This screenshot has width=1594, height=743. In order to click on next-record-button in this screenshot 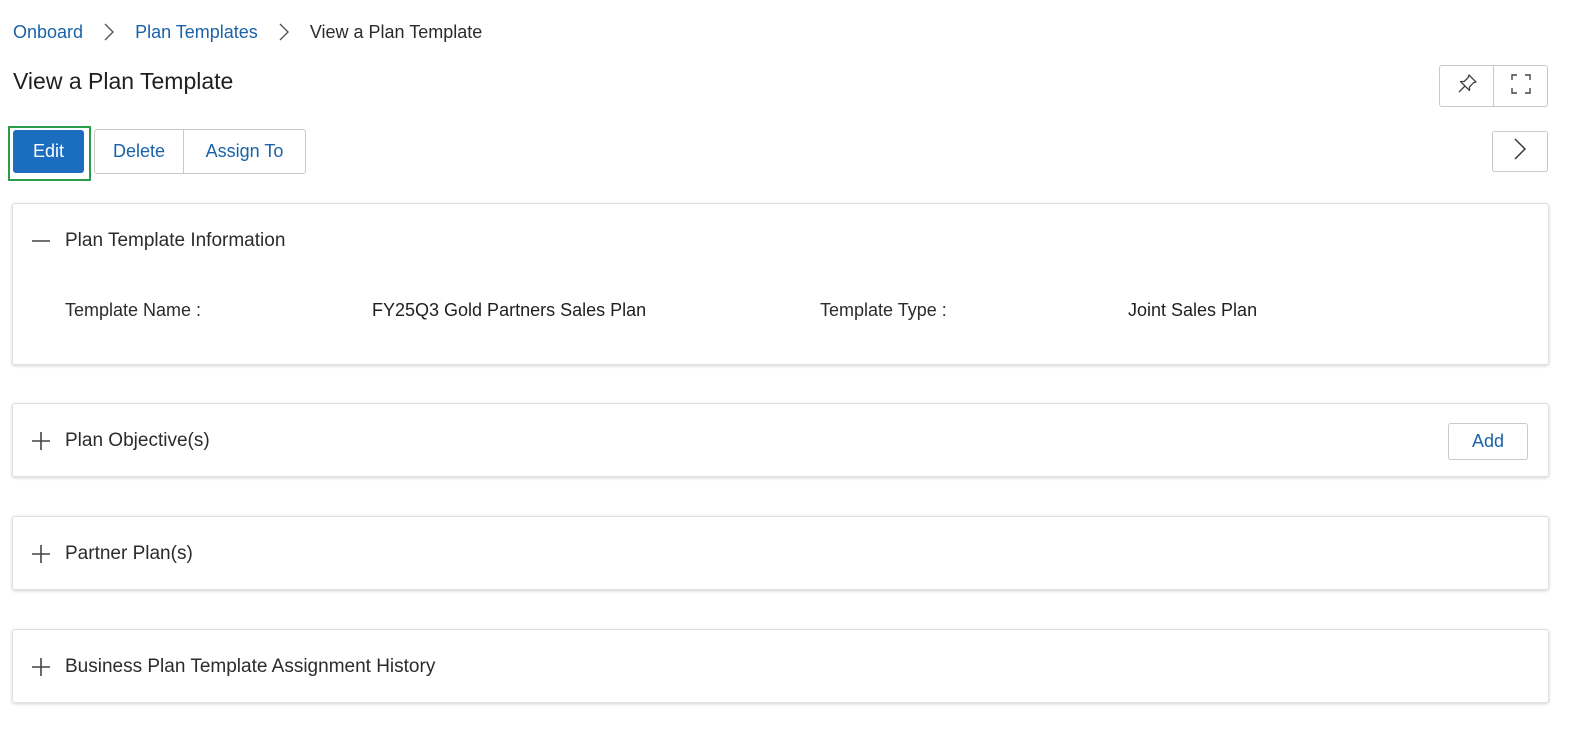, I will do `click(1520, 151)`.